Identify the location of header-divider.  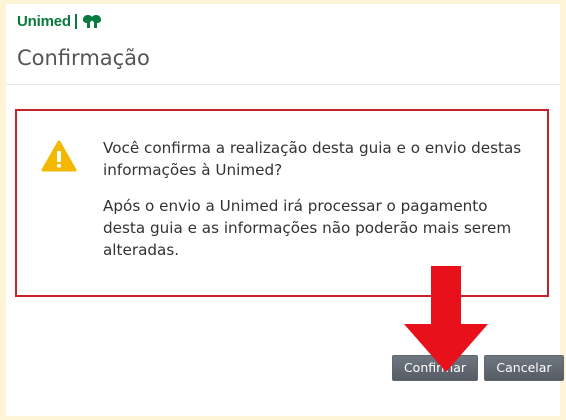
(283, 84).